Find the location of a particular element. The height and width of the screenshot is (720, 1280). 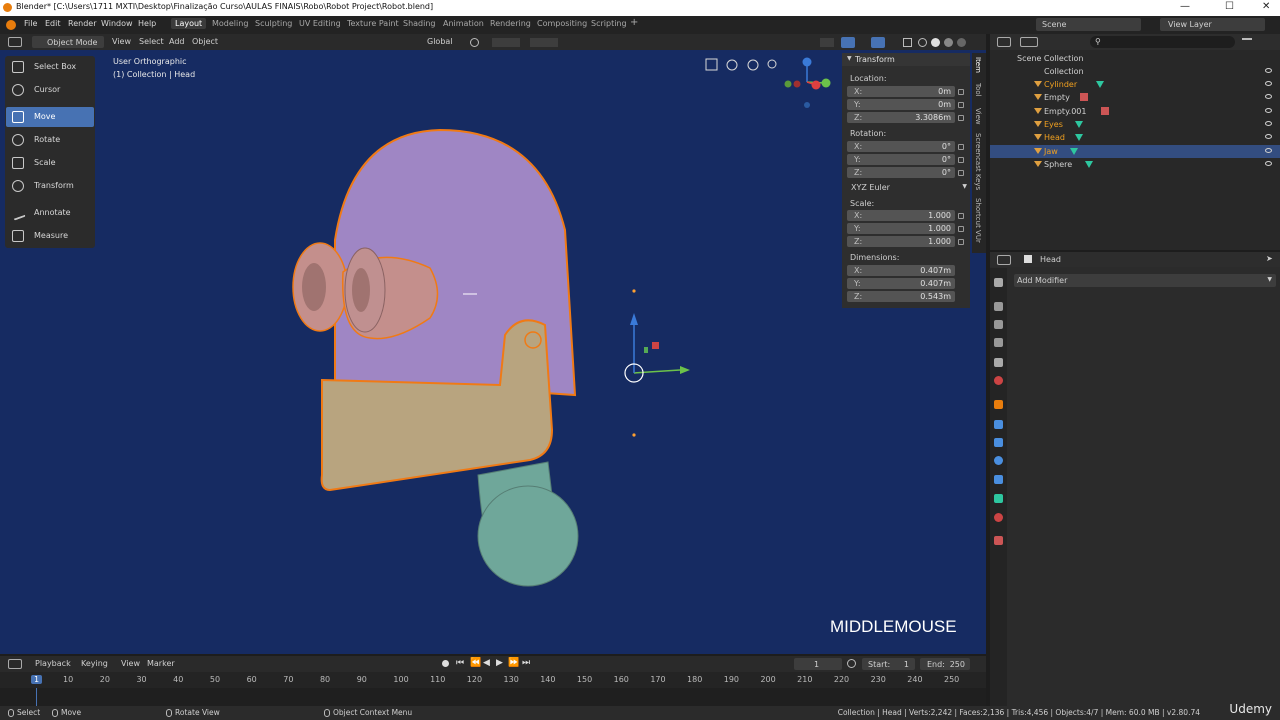

menu-edit: Edit is located at coordinates (53, 23).